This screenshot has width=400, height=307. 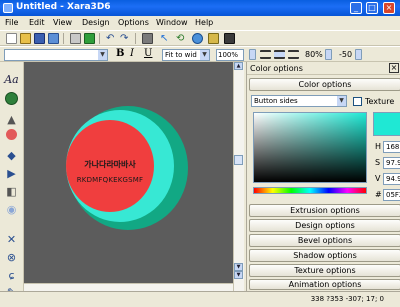 What do you see at coordinates (204, 22) in the screenshot?
I see `menu-help: Help` at bounding box center [204, 22].